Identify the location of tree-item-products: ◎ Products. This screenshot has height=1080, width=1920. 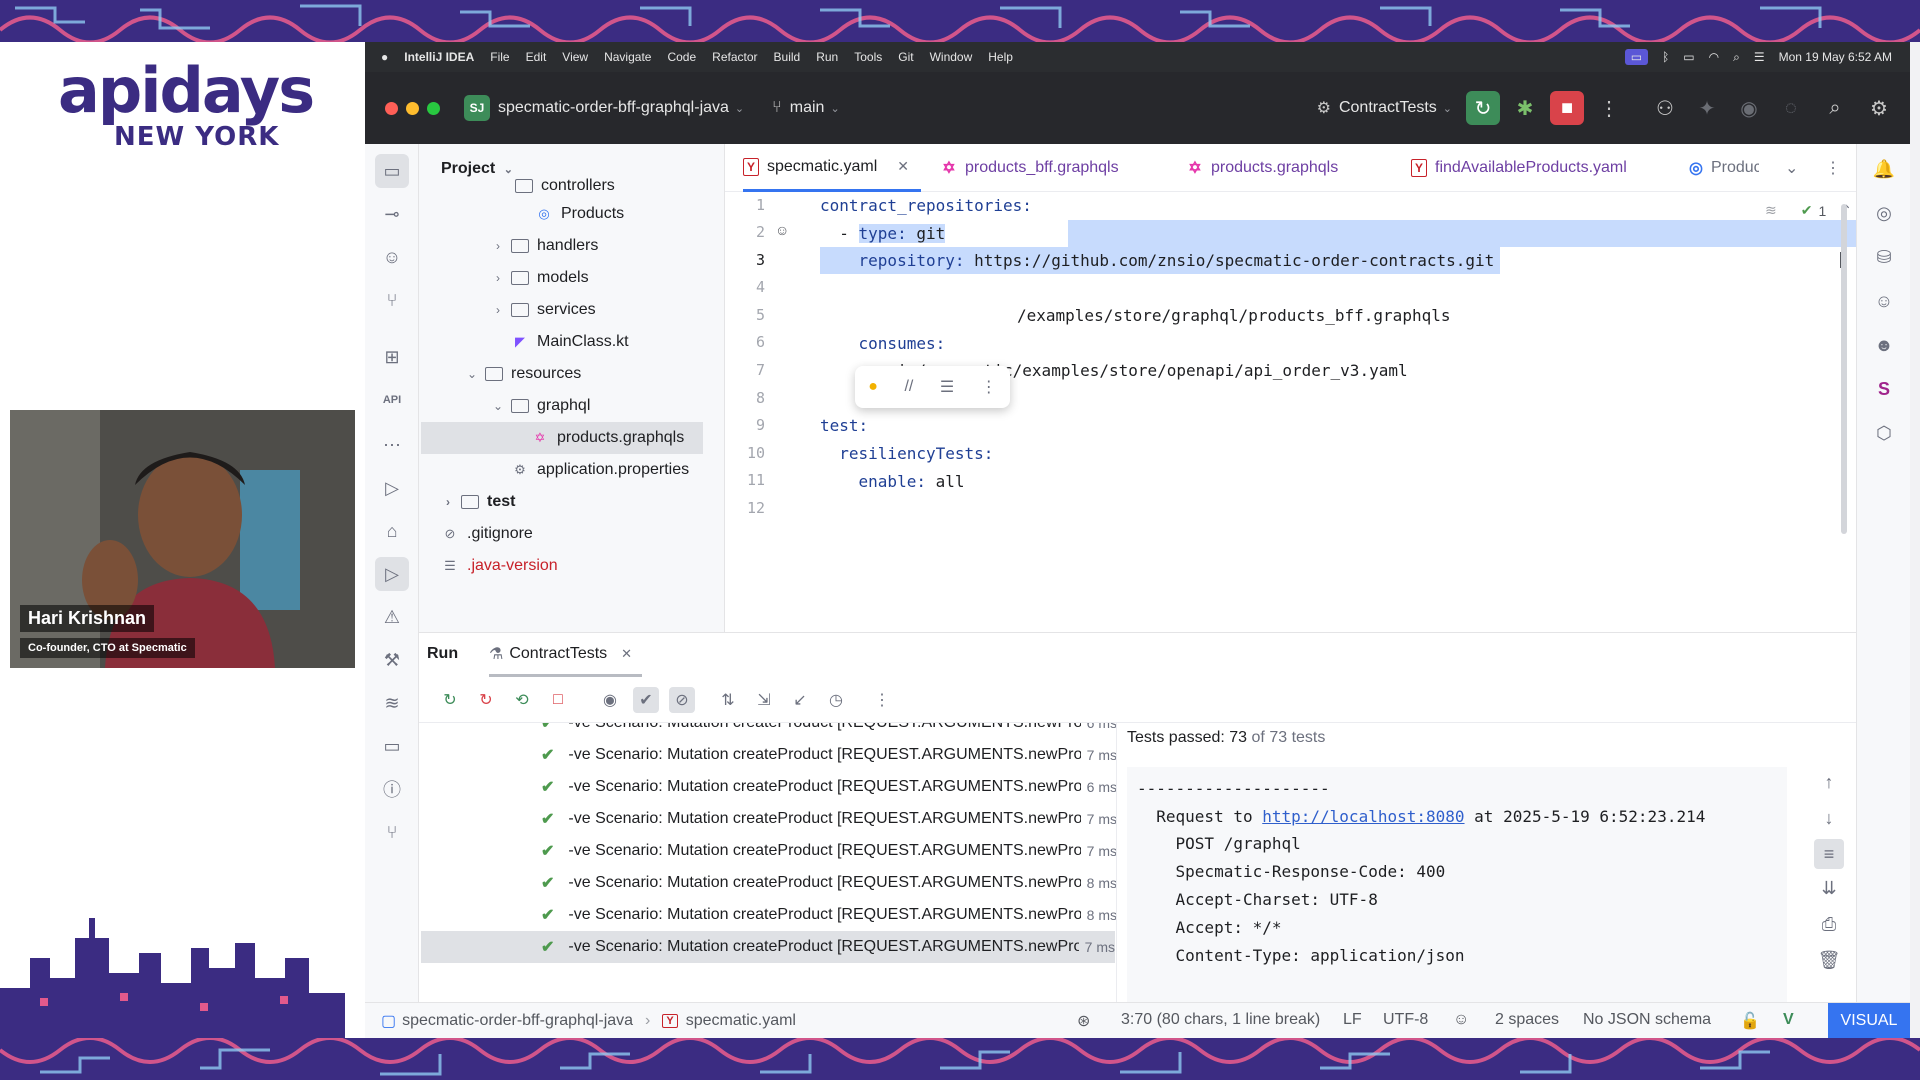
(579, 214).